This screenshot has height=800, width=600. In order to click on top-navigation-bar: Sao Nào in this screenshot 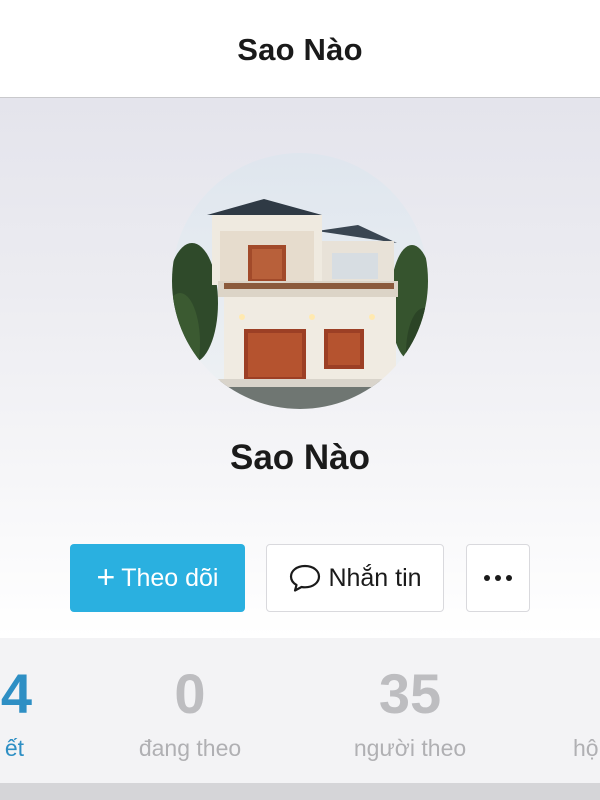, I will do `click(300, 49)`.